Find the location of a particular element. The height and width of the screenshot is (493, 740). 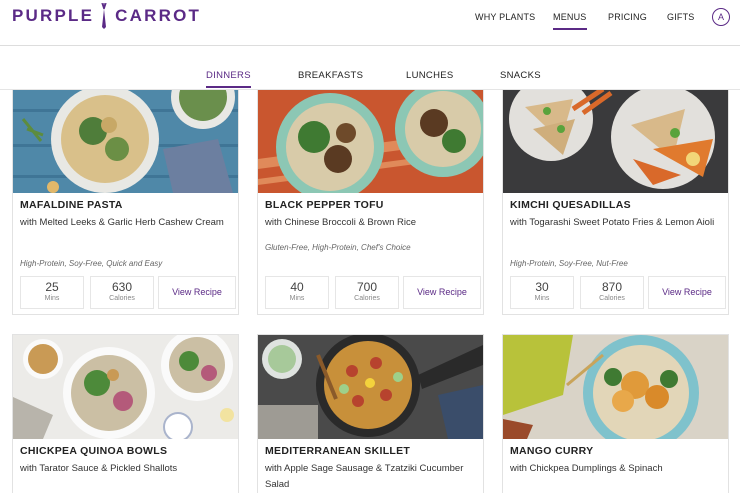

recipe-title: MEDITERRANEAN SKILLET is located at coordinates (338, 451).